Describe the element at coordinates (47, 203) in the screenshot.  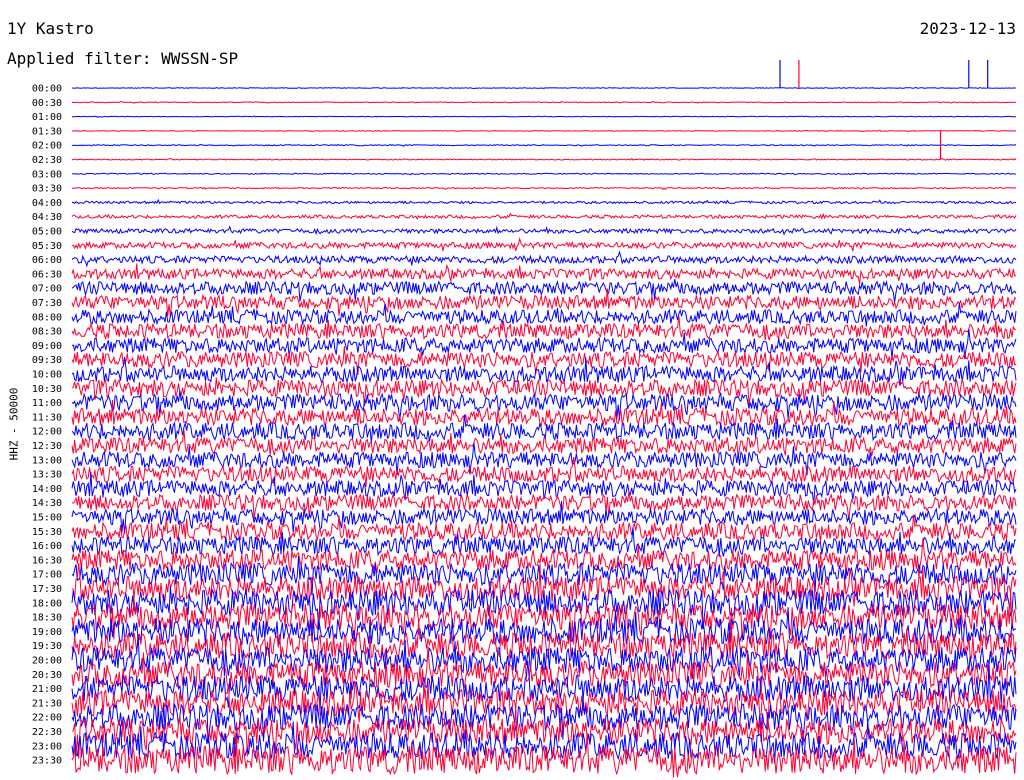
I see `row-label: 04:00` at that location.